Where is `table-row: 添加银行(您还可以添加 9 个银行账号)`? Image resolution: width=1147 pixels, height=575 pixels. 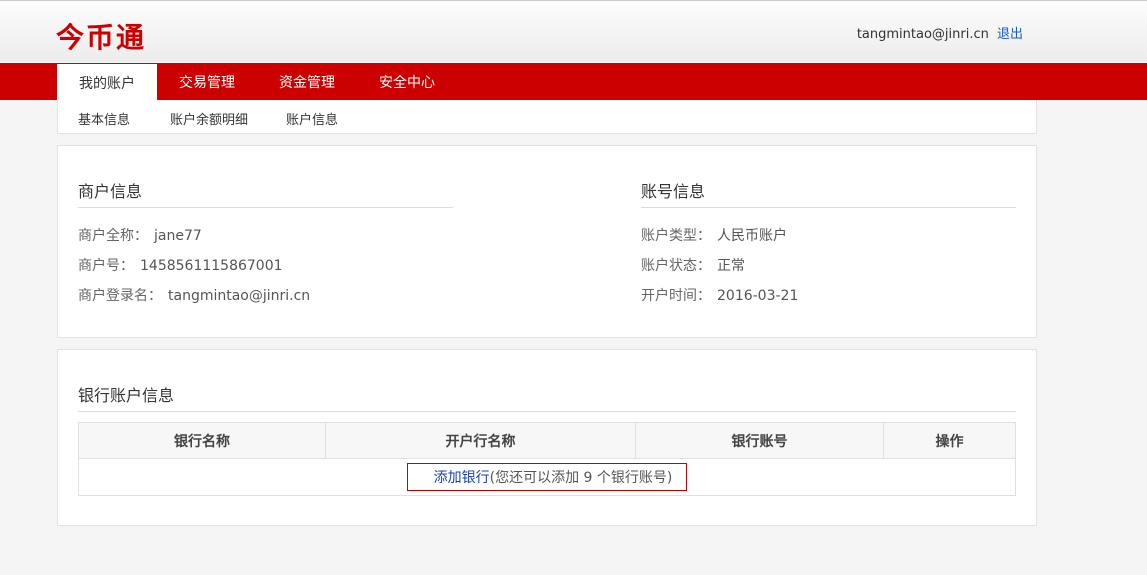 table-row: 添加银行(您还可以添加 9 个银行账号) is located at coordinates (547, 477).